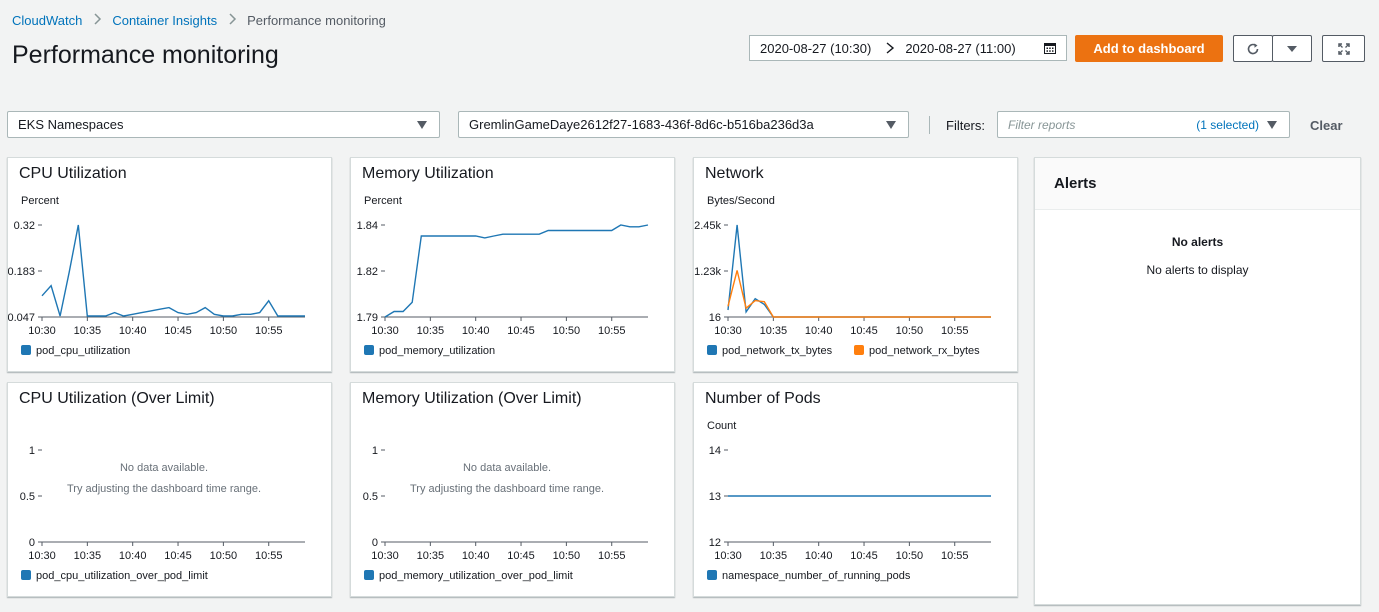  What do you see at coordinates (223, 124) in the screenshot?
I see `resource-type-select: EKS Namespaces` at bounding box center [223, 124].